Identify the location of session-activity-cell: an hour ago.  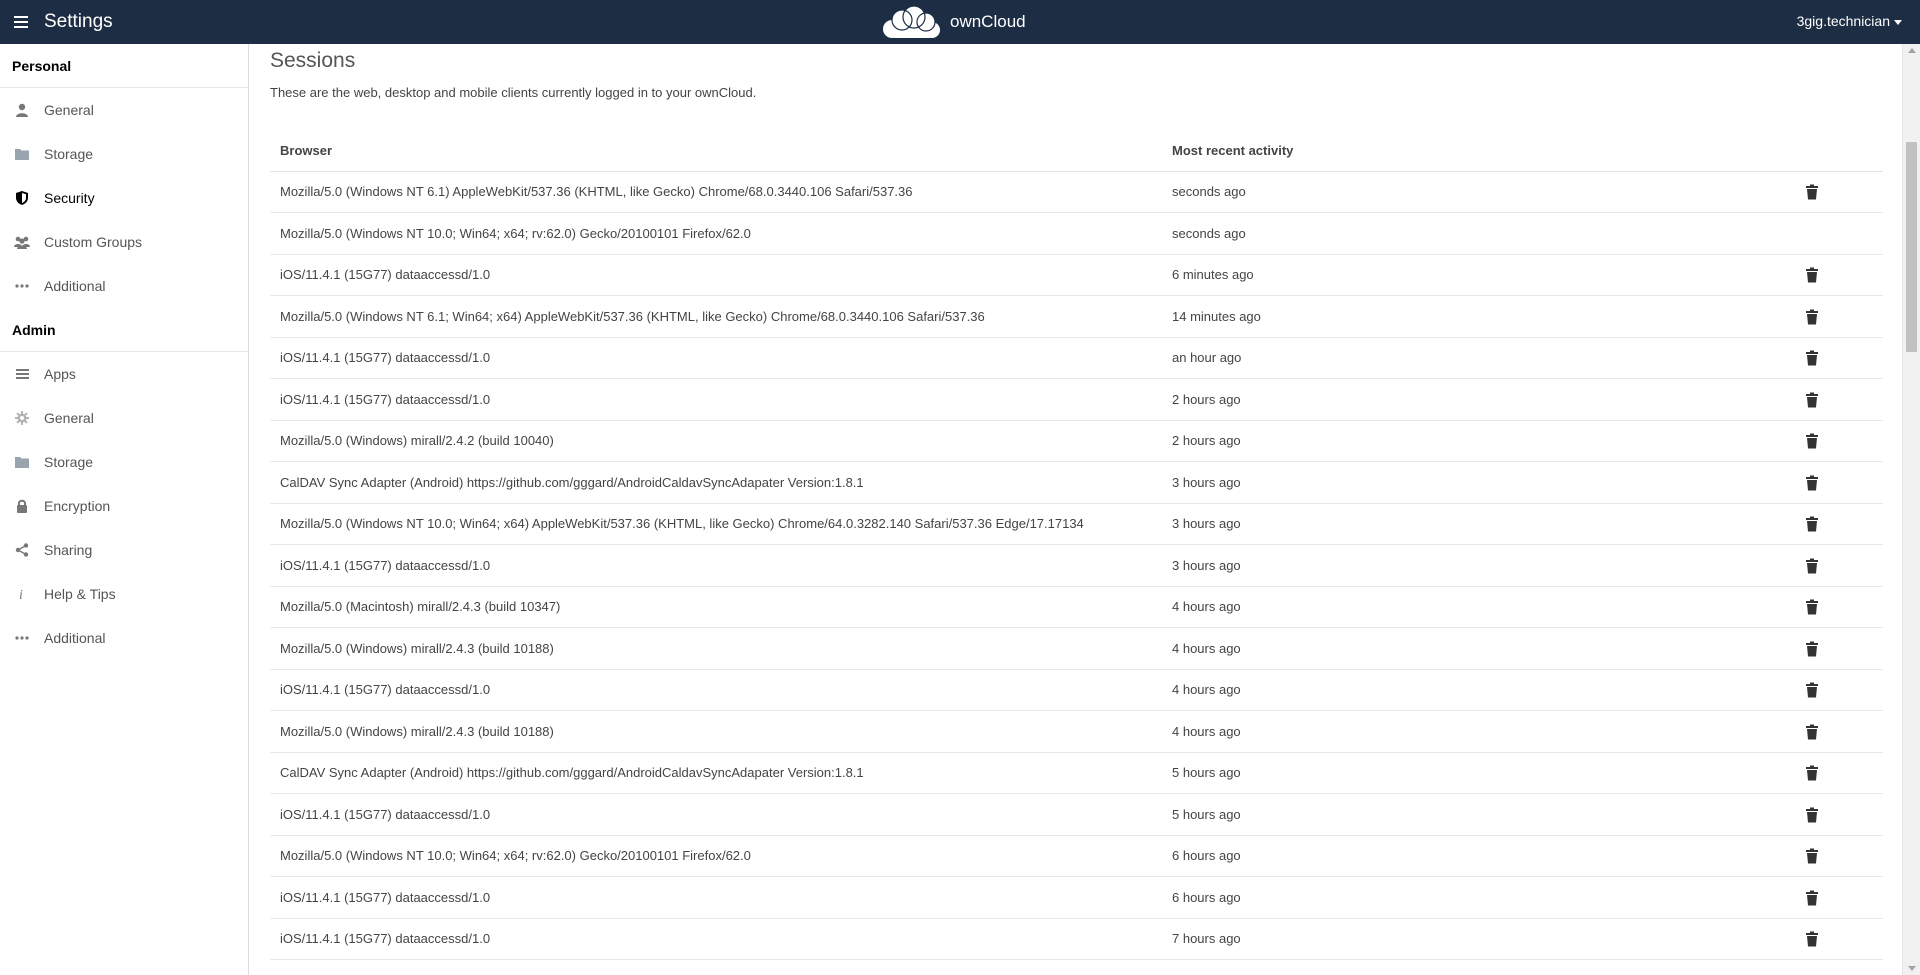
(1472, 358).